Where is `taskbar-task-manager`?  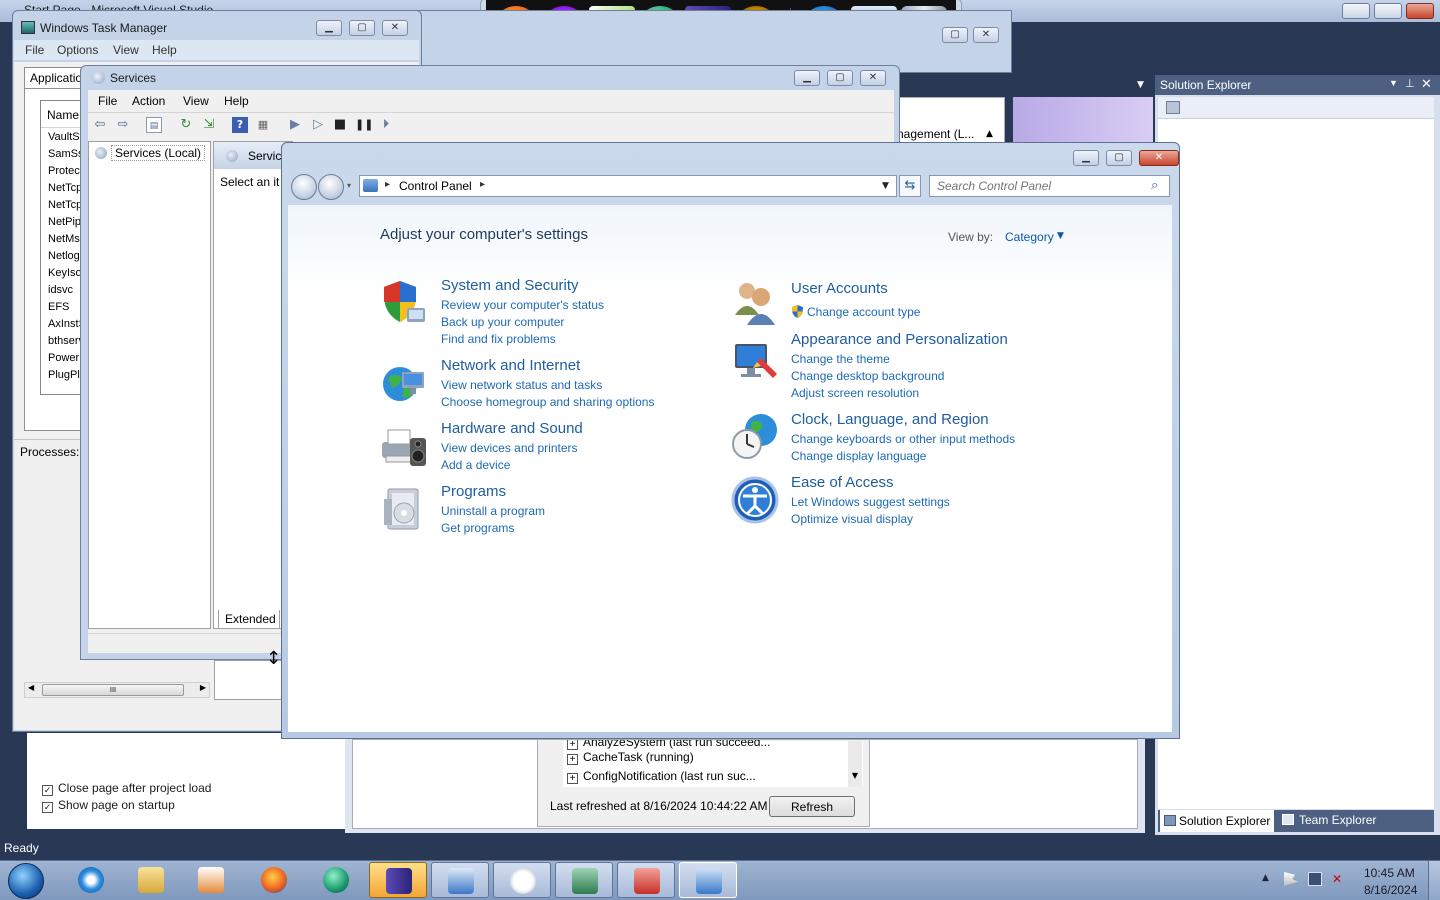 taskbar-task-manager is located at coordinates (584, 880).